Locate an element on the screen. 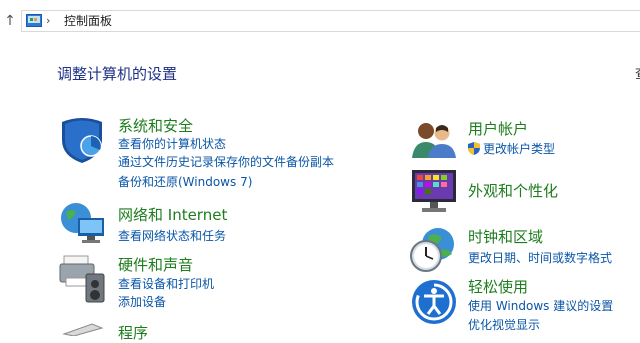 Image resolution: width=640 pixels, height=343 pixels. shield-icon is located at coordinates (82, 140).